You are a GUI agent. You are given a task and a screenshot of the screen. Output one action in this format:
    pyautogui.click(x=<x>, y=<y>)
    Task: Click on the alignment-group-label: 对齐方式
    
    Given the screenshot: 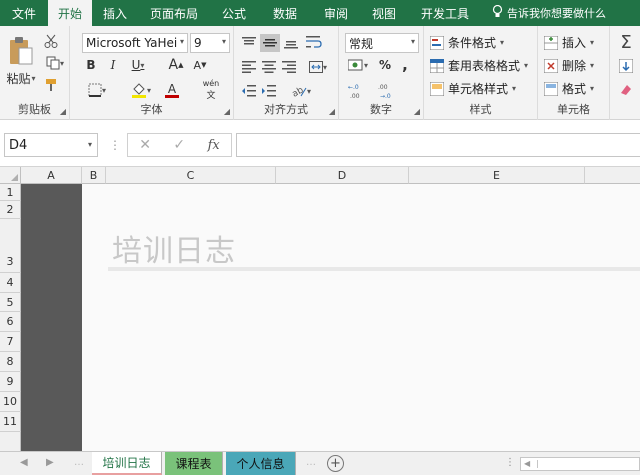 What is the action you would take?
    pyautogui.click(x=286, y=109)
    